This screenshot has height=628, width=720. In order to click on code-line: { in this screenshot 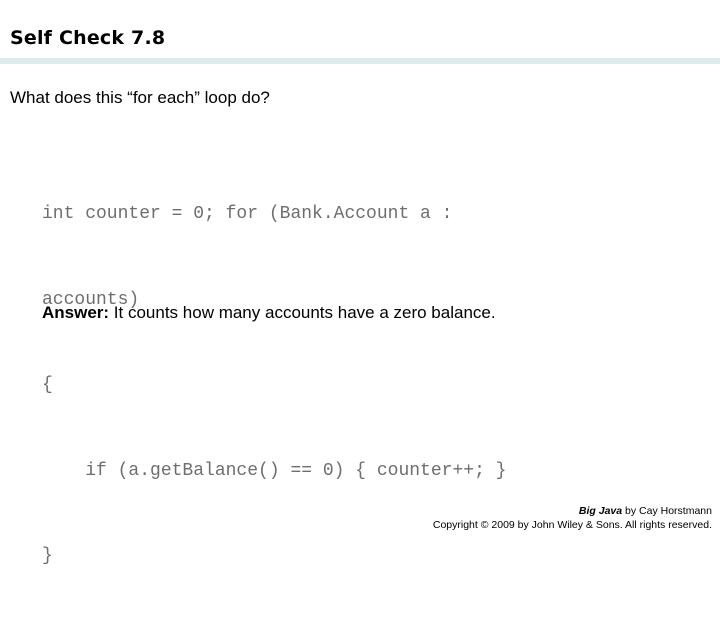, I will do `click(47, 385)`.